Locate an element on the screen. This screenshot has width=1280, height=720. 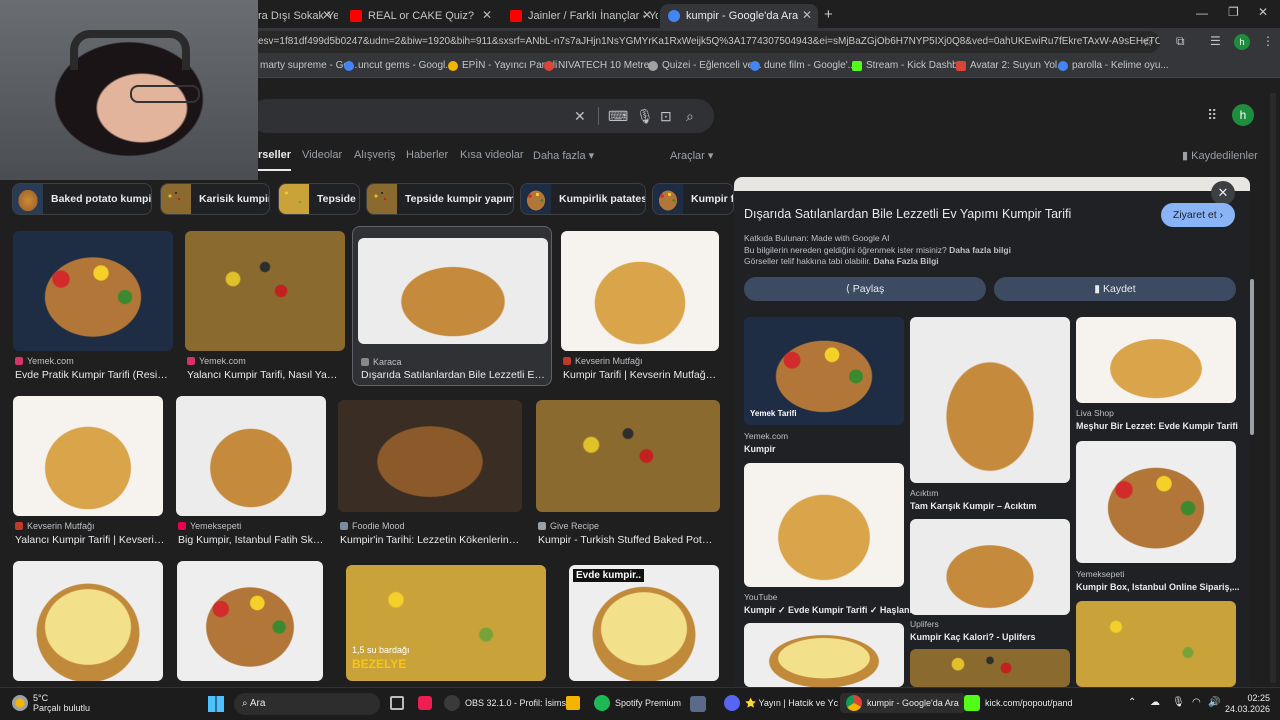
tab-news: Haberler is located at coordinates (427, 155).